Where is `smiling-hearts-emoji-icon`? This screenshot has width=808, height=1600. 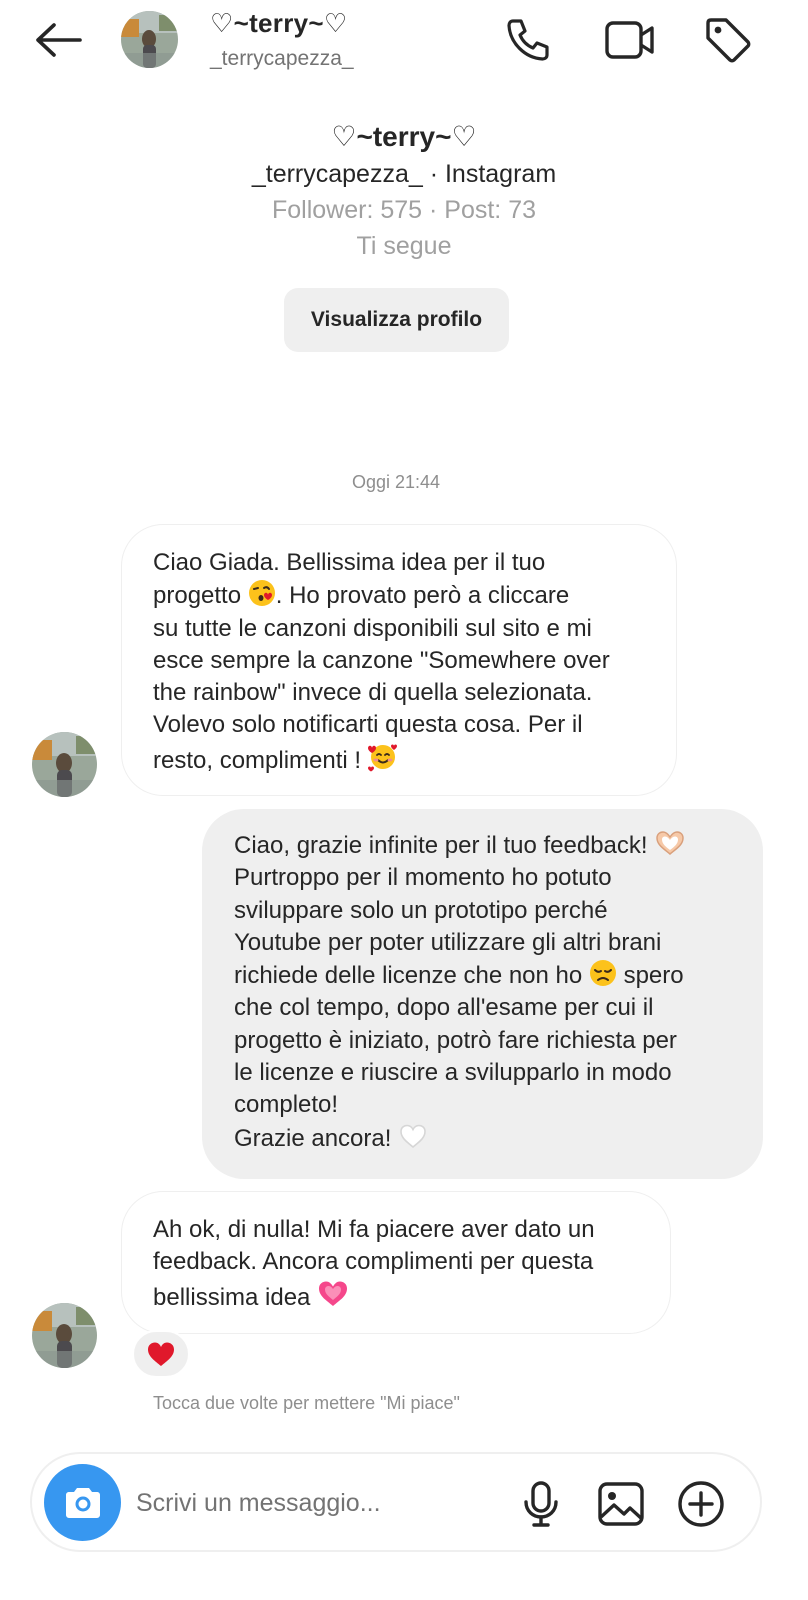
smiling-hearts-emoji-icon is located at coordinates (382, 758).